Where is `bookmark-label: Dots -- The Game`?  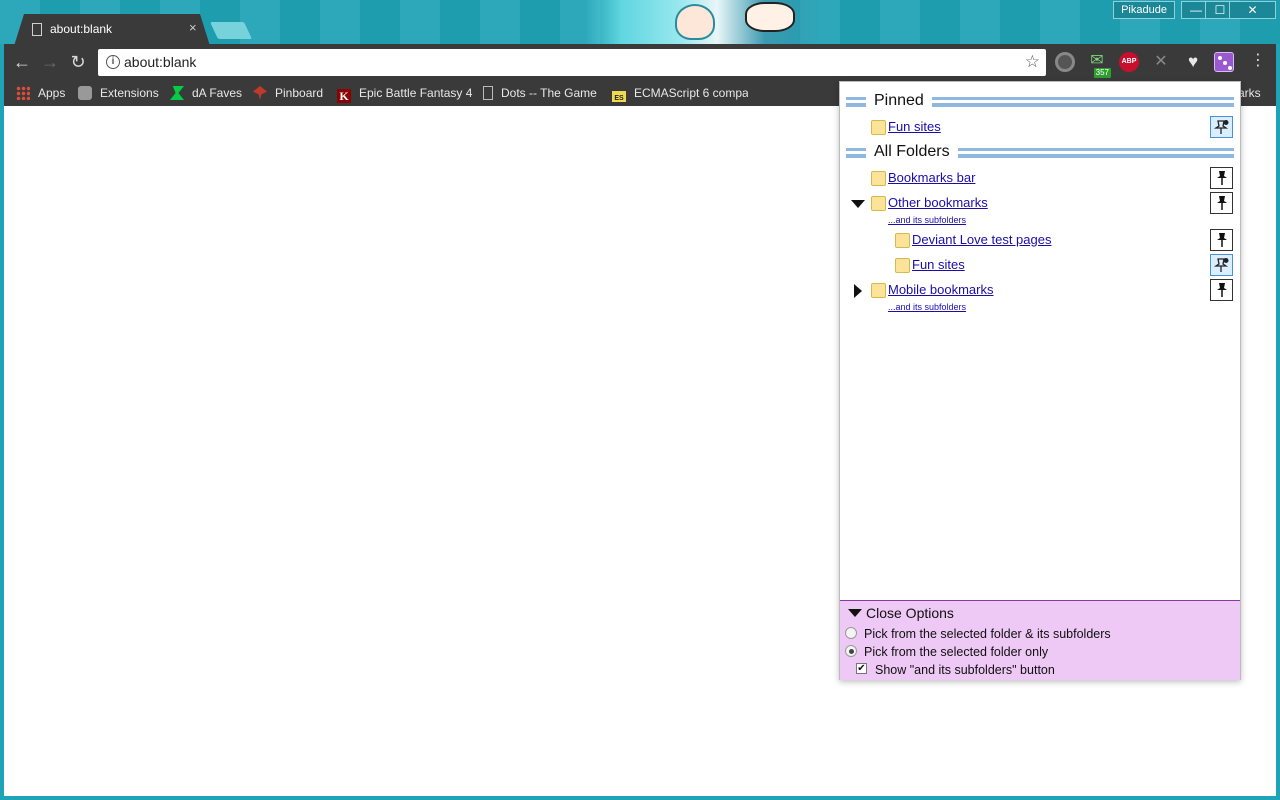 bookmark-label: Dots -- The Game is located at coordinates (549, 93).